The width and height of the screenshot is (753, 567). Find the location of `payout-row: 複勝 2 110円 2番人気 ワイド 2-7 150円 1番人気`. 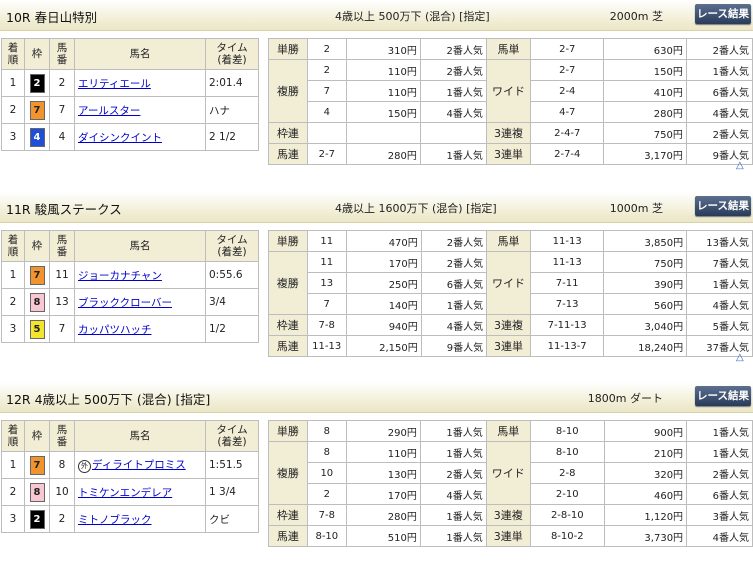

payout-row: 複勝 2 110円 2番人気 ワイド 2-7 150円 1番人気 is located at coordinates (510, 91).